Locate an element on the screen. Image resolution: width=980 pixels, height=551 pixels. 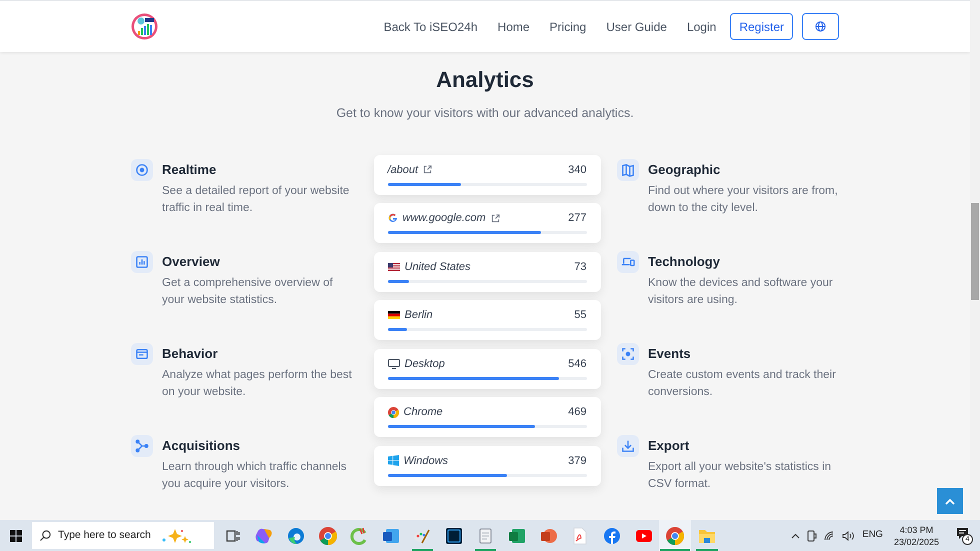
youtube-app-icon is located at coordinates (643, 535).